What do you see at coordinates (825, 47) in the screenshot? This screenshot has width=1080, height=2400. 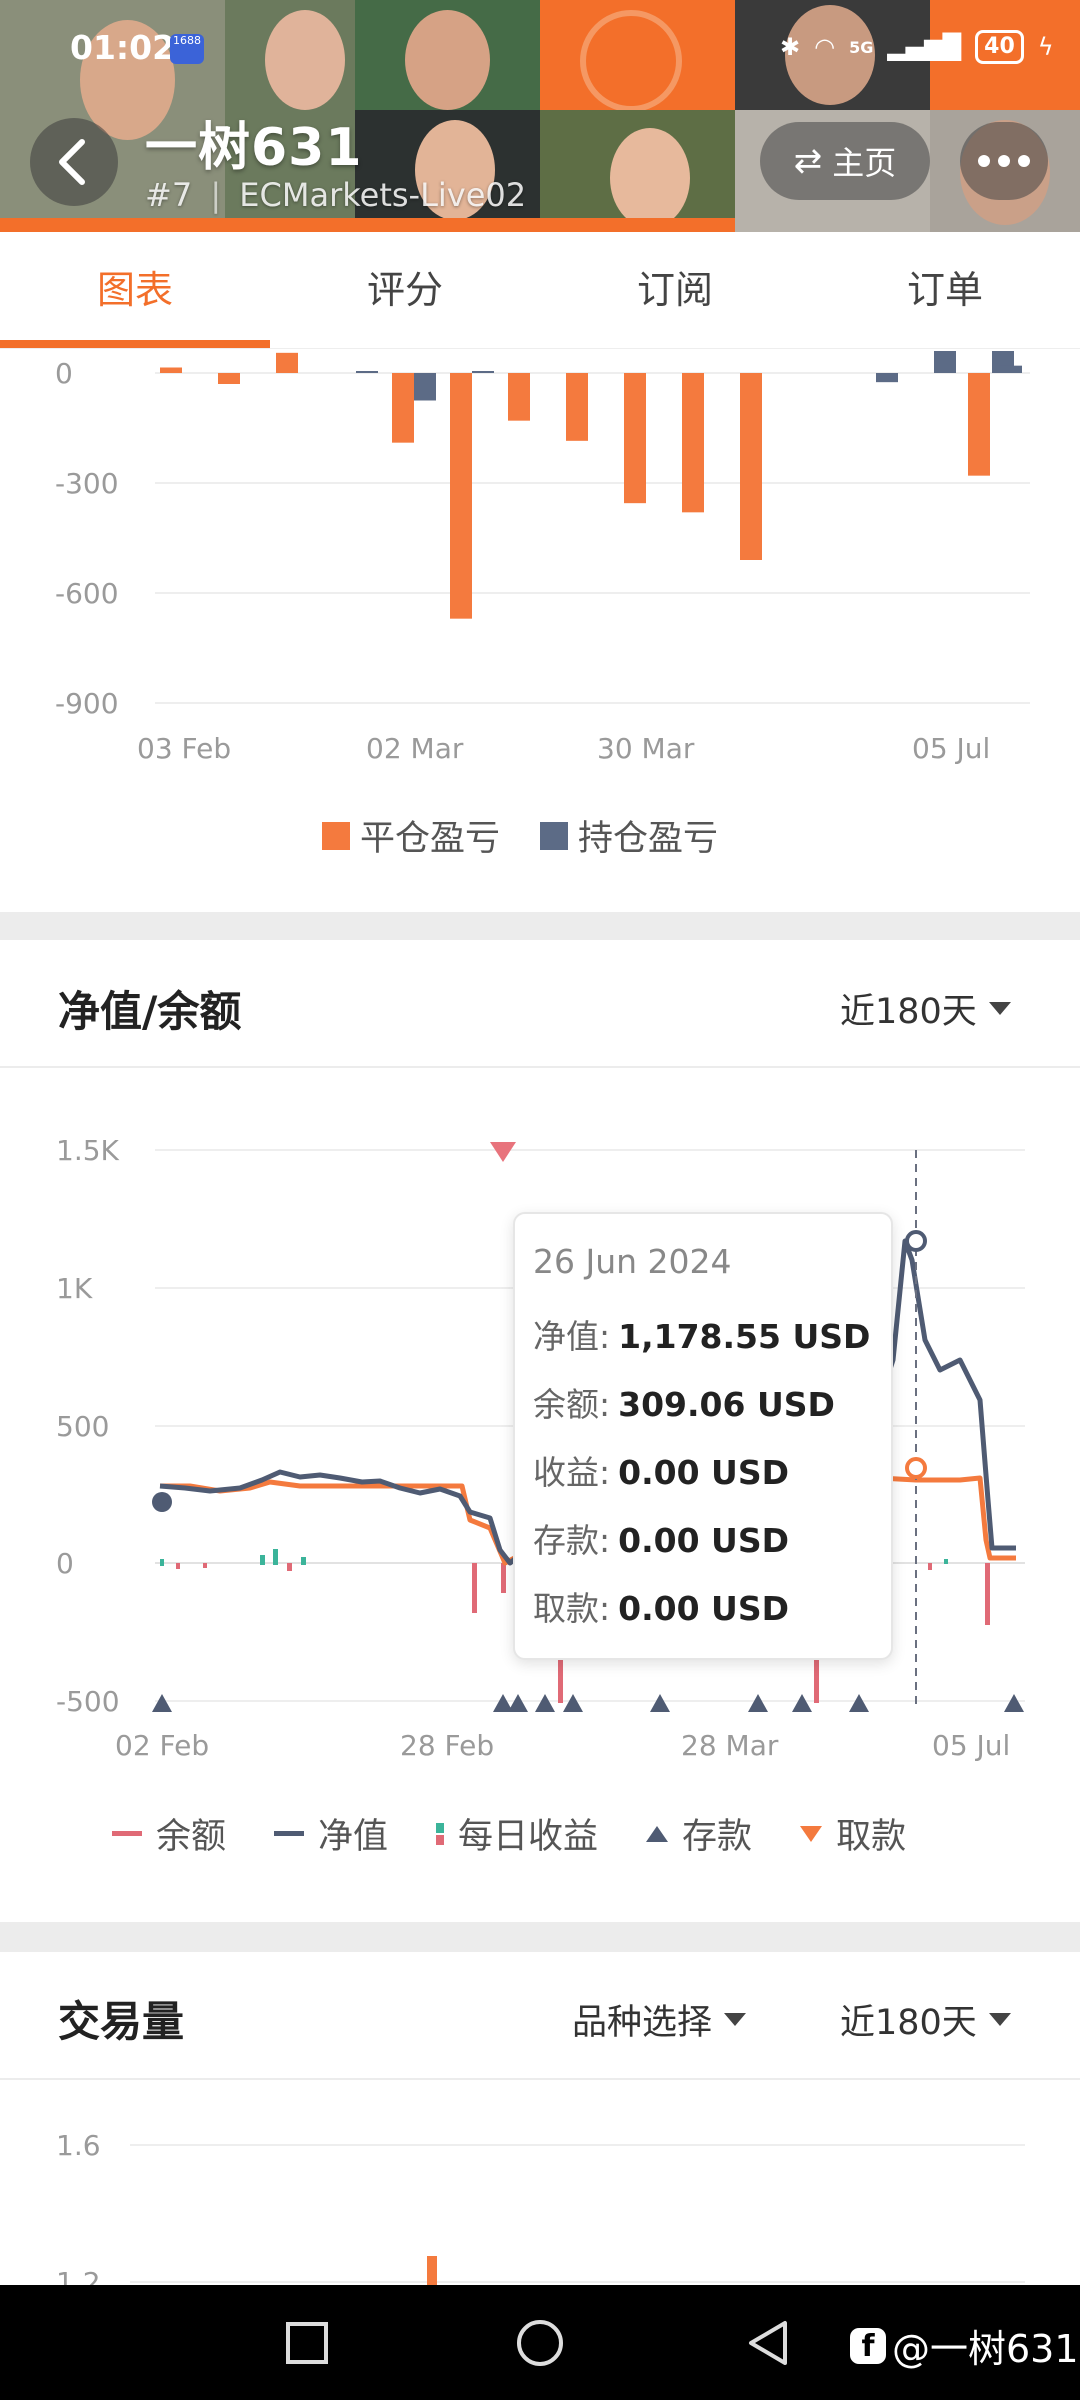 I see `wifi-icon: ◠` at bounding box center [825, 47].